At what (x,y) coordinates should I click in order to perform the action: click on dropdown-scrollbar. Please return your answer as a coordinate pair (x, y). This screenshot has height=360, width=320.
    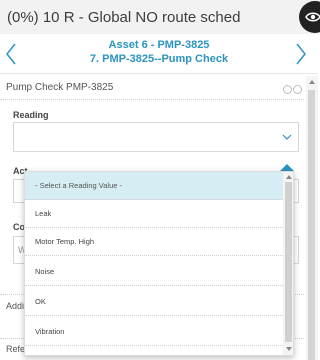
    Looking at the image, I should click on (288, 263).